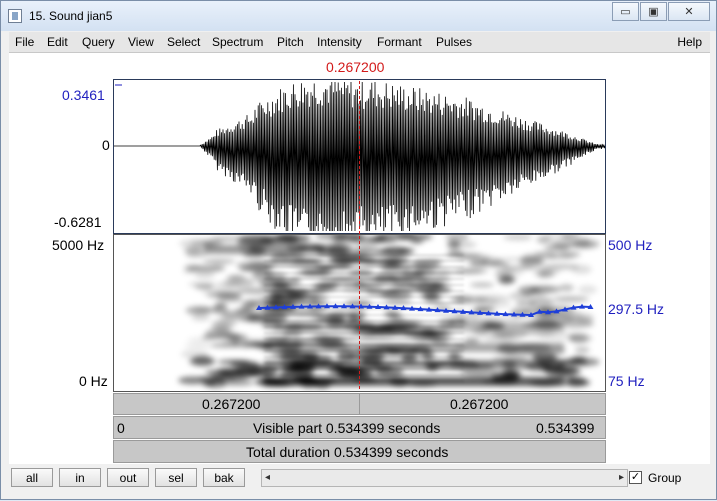  I want to click on maximize-button: ▣, so click(653, 11).